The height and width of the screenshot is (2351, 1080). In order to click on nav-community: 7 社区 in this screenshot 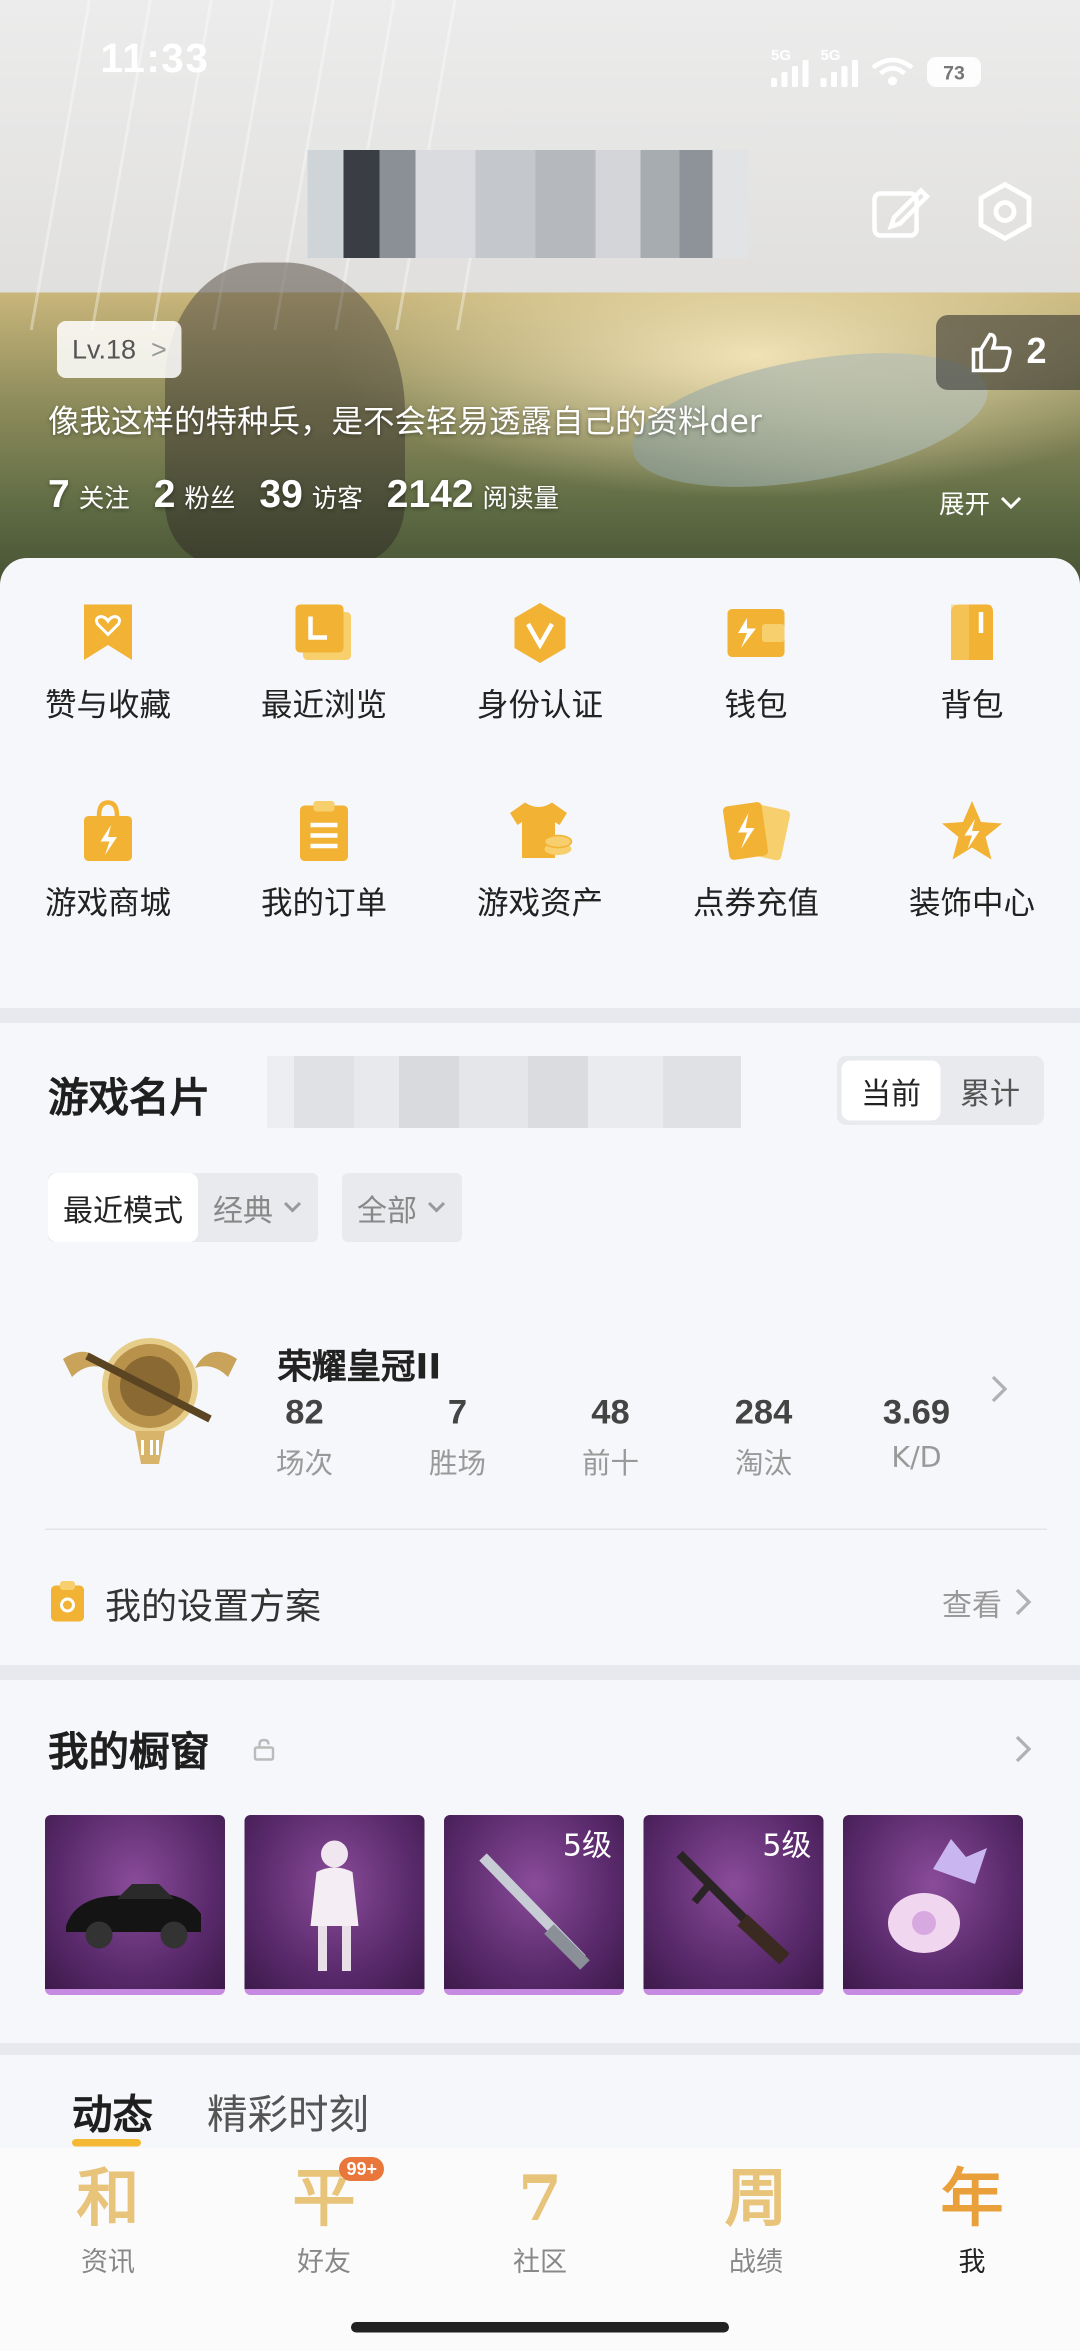, I will do `click(540, 2249)`.